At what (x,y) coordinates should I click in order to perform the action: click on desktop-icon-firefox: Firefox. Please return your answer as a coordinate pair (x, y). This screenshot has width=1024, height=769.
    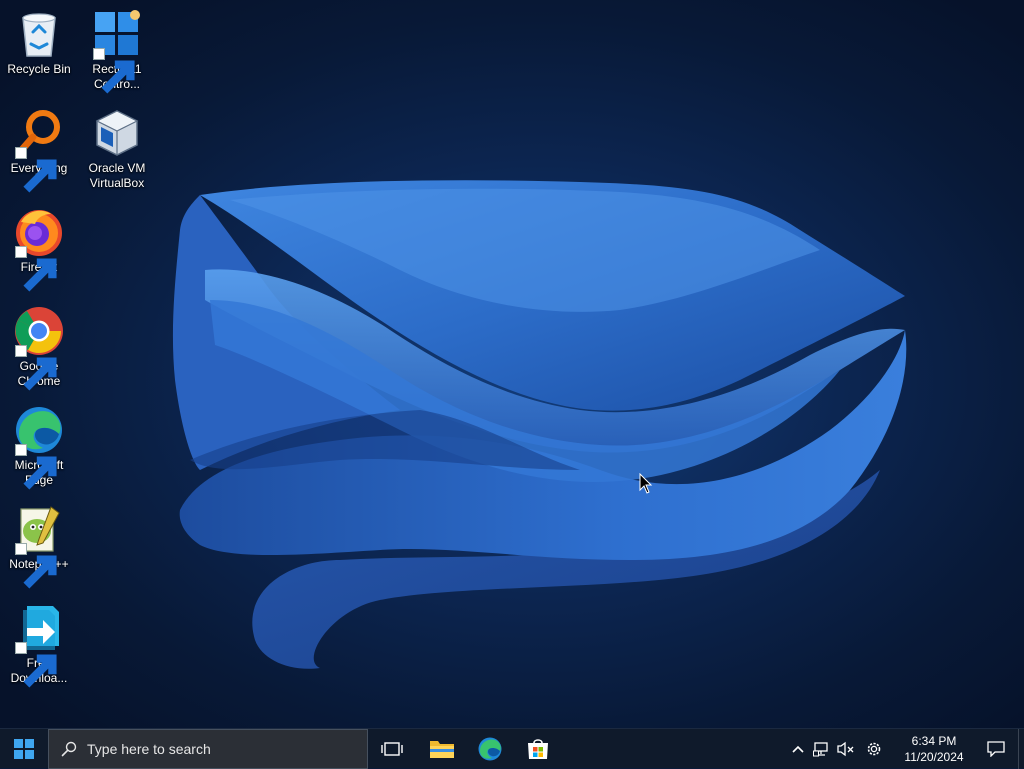
    Looking at the image, I should click on (39, 248).